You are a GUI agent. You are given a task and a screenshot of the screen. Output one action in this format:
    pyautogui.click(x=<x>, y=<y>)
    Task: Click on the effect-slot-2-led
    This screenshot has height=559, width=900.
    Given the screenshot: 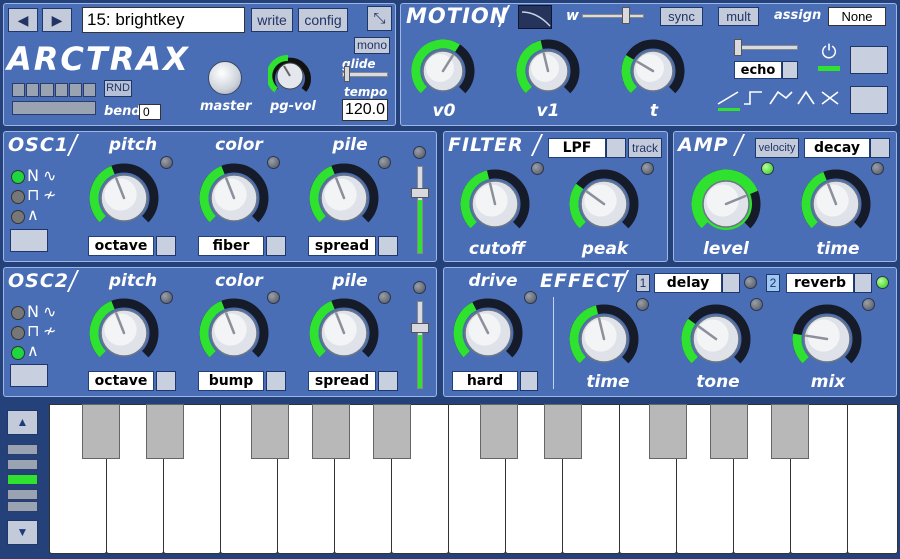 What is the action you would take?
    pyautogui.click(x=882, y=282)
    